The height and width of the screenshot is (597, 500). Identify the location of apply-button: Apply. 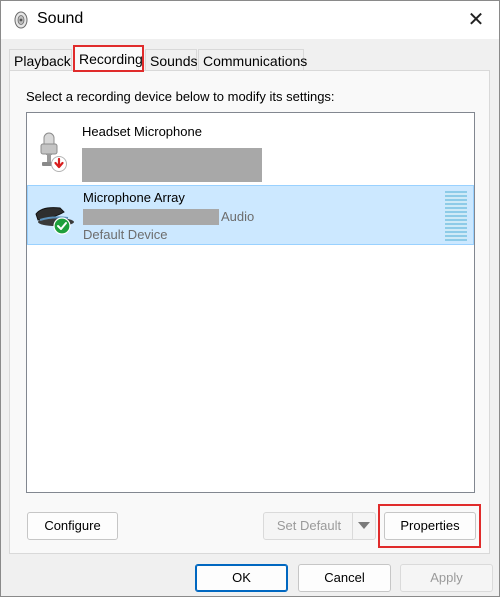
(446, 578).